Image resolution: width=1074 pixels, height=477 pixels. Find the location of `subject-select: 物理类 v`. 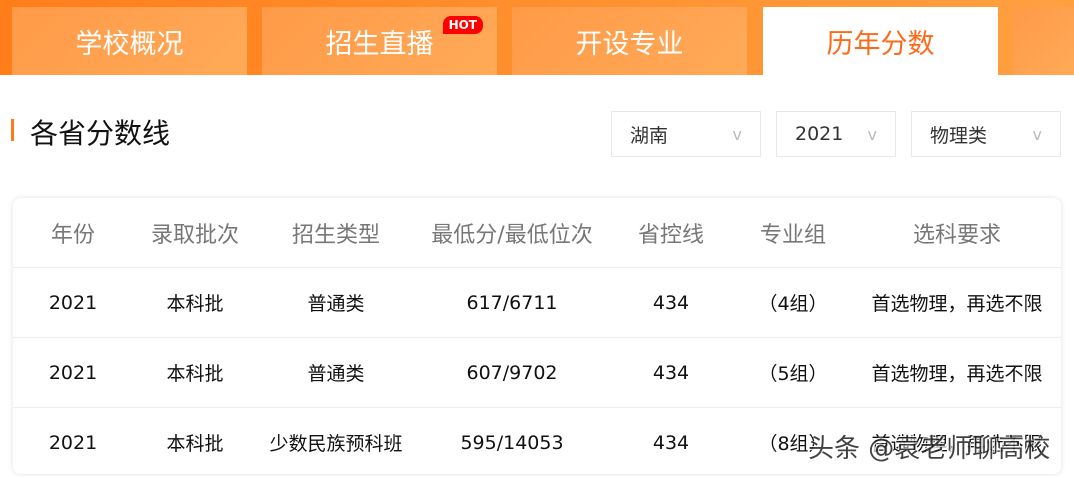

subject-select: 物理类 v is located at coordinates (986, 134).